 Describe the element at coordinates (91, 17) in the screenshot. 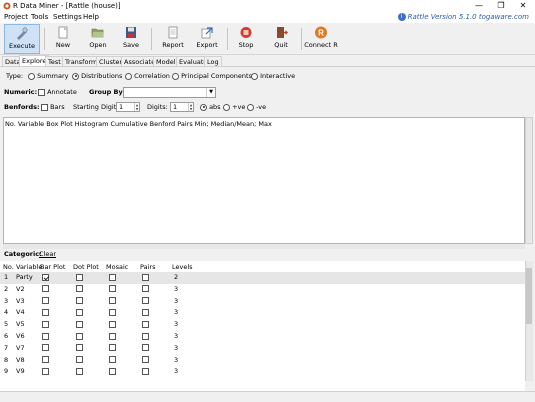

I see `menu-help: Help` at that location.